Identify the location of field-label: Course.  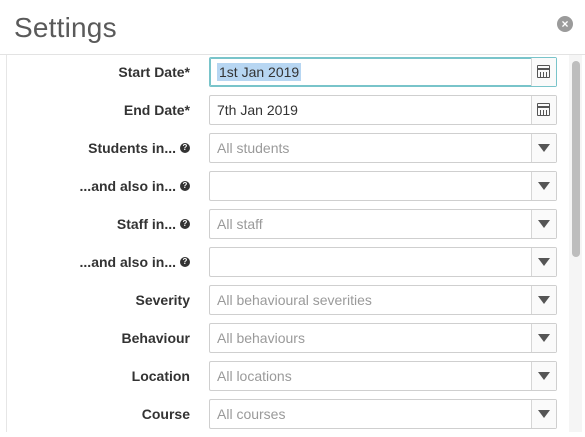
(166, 414).